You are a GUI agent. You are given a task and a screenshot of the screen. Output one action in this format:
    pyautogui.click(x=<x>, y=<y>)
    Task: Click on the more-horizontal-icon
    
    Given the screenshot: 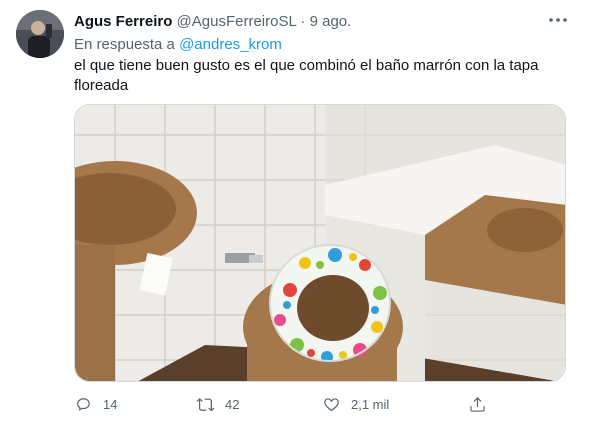 What is the action you would take?
    pyautogui.click(x=558, y=20)
    